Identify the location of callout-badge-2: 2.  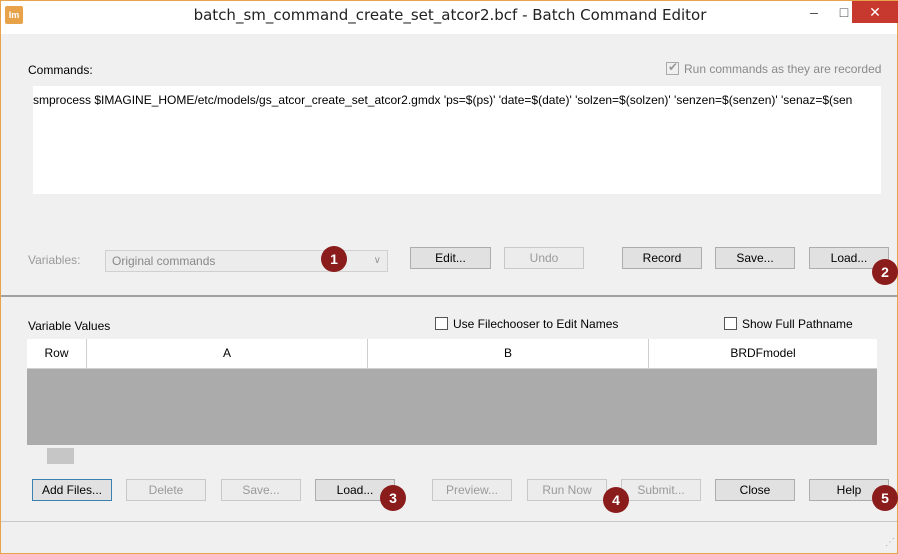
(885, 272).